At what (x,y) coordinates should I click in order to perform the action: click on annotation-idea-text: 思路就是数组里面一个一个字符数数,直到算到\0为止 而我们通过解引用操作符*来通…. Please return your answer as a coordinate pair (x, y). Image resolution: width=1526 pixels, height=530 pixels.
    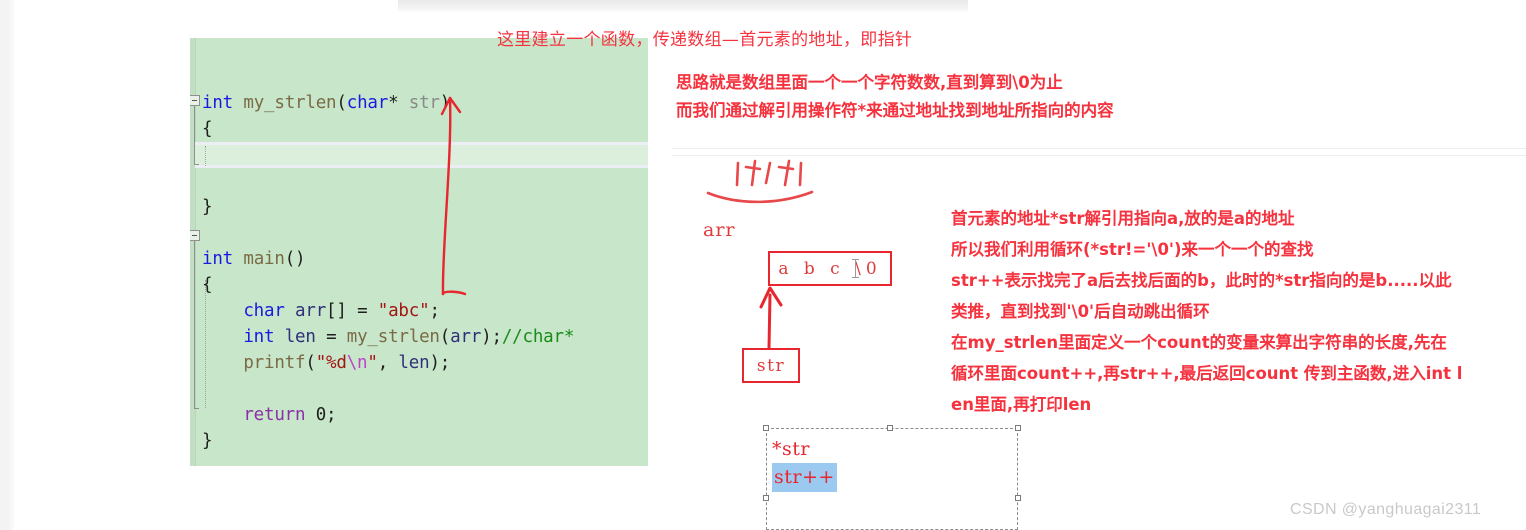
    Looking at the image, I should click on (895, 96).